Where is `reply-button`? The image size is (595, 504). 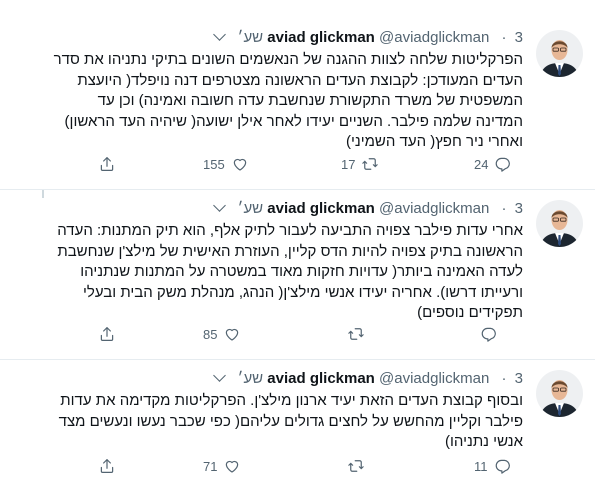 reply-button is located at coordinates (486, 334).